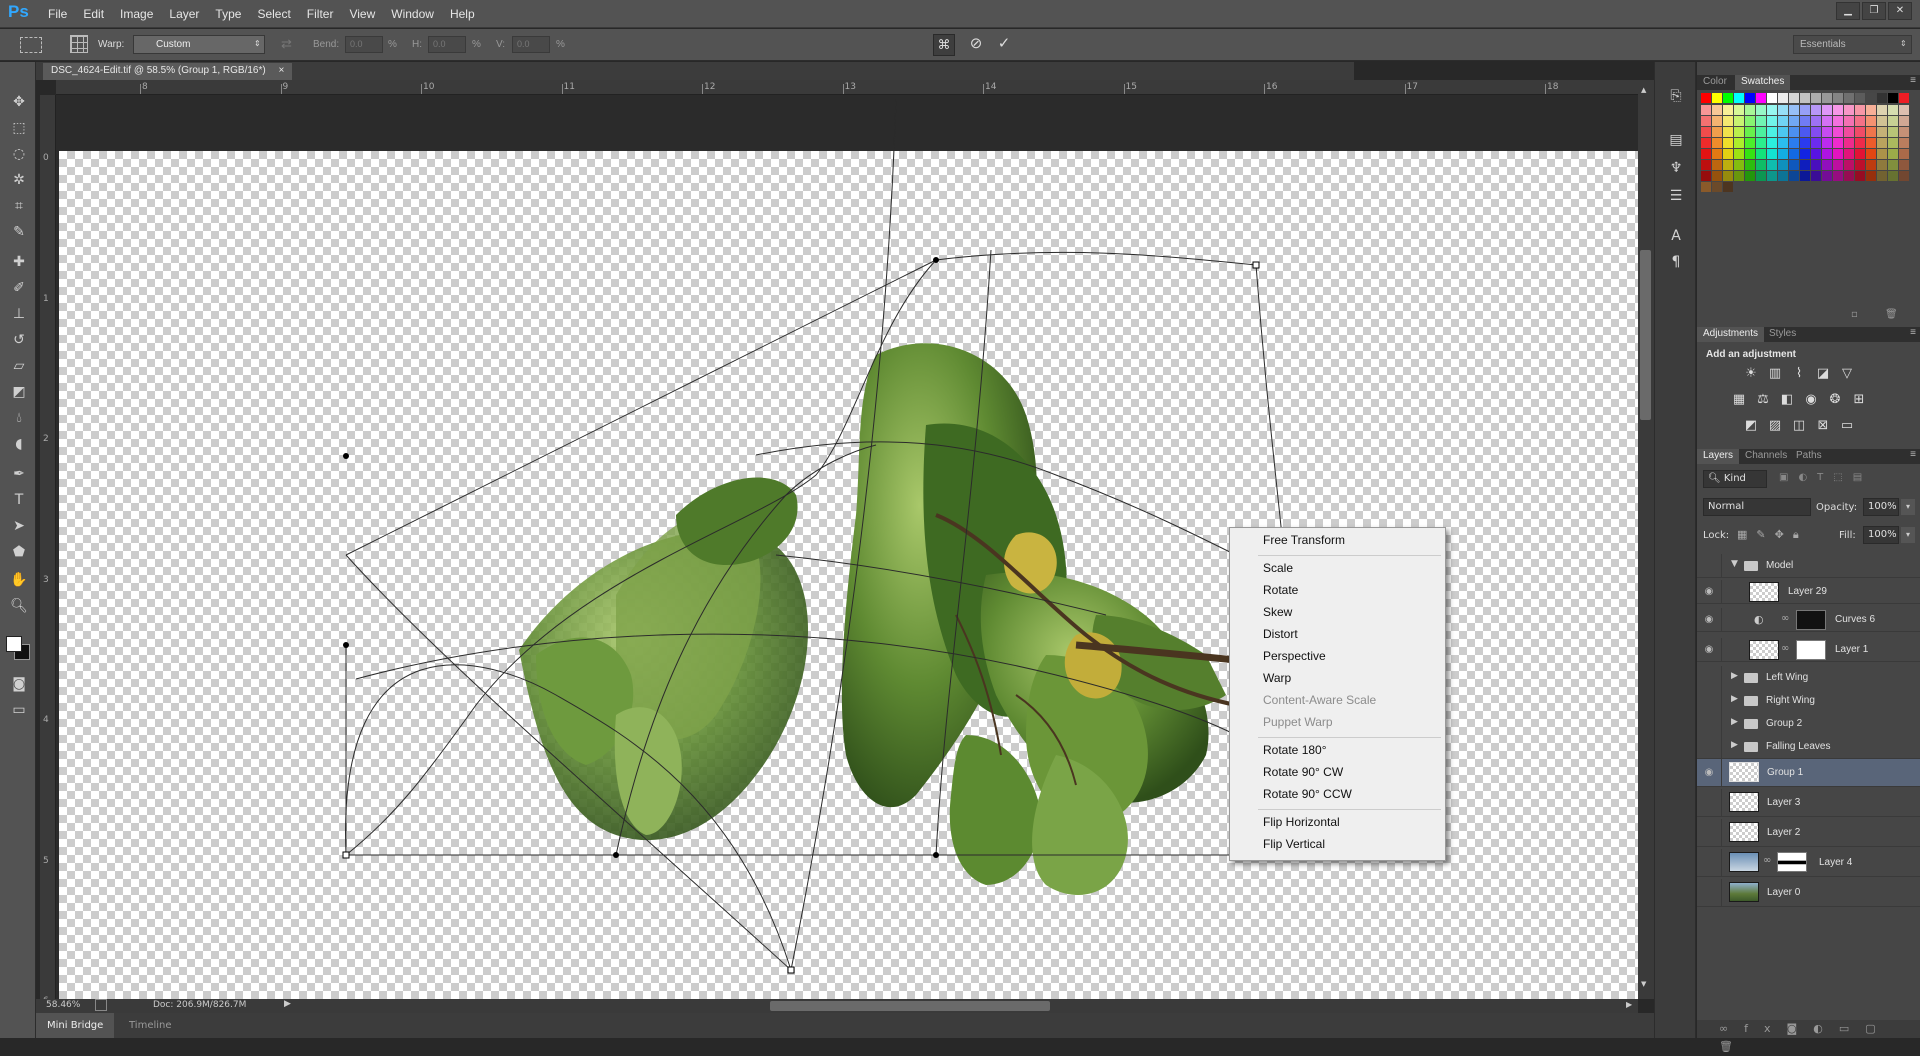 The image size is (1920, 1056). Describe the element at coordinates (19, 606) in the screenshot. I see `zoom-tool-icon: 🔍︎` at that location.